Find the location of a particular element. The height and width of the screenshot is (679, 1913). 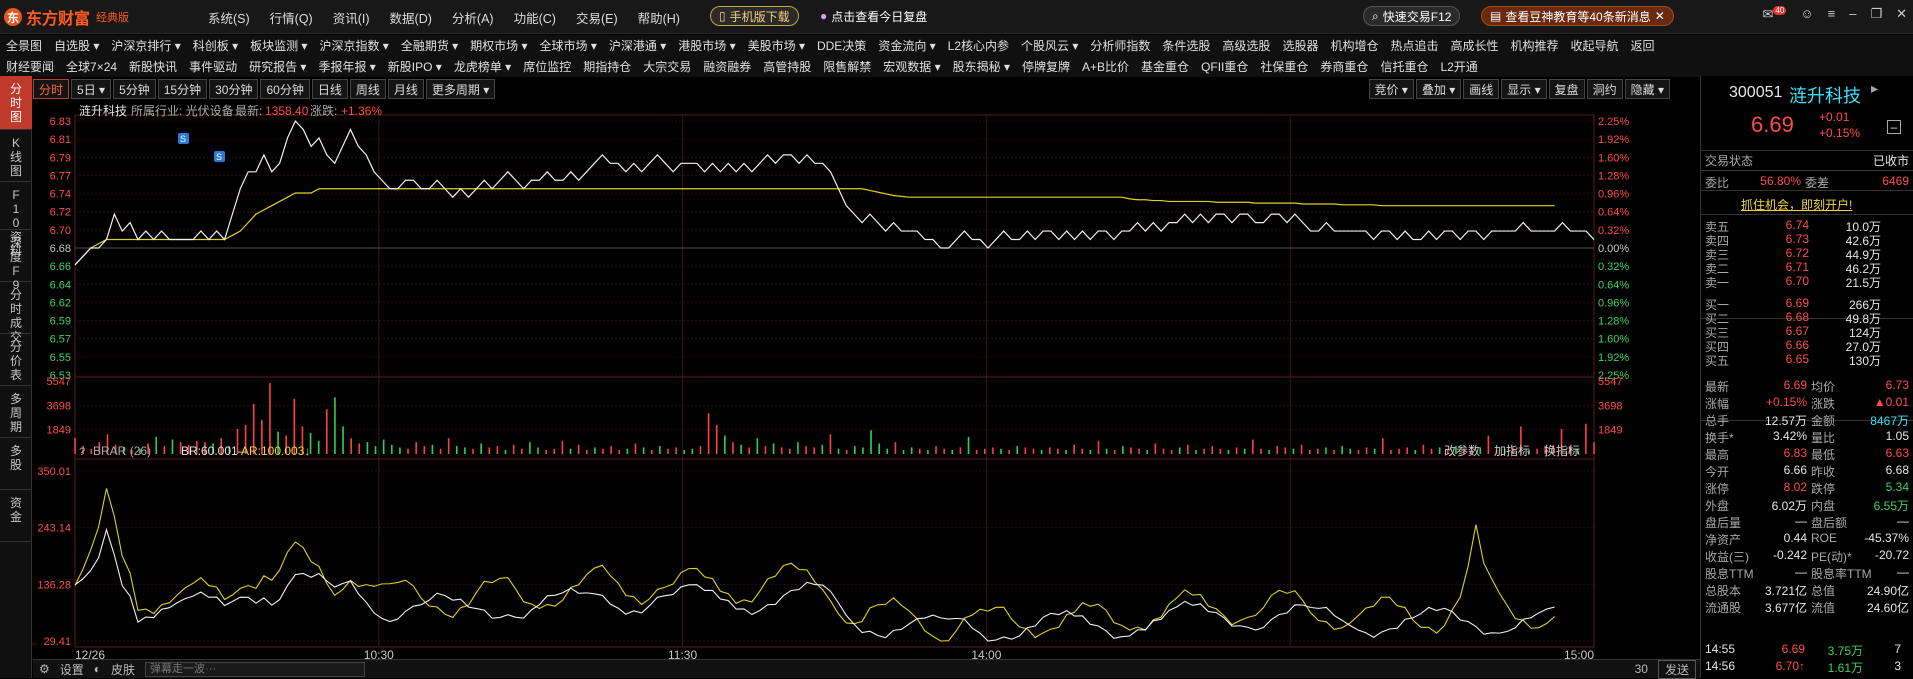

nav2-item-10: 大宗交易 is located at coordinates (667, 66).